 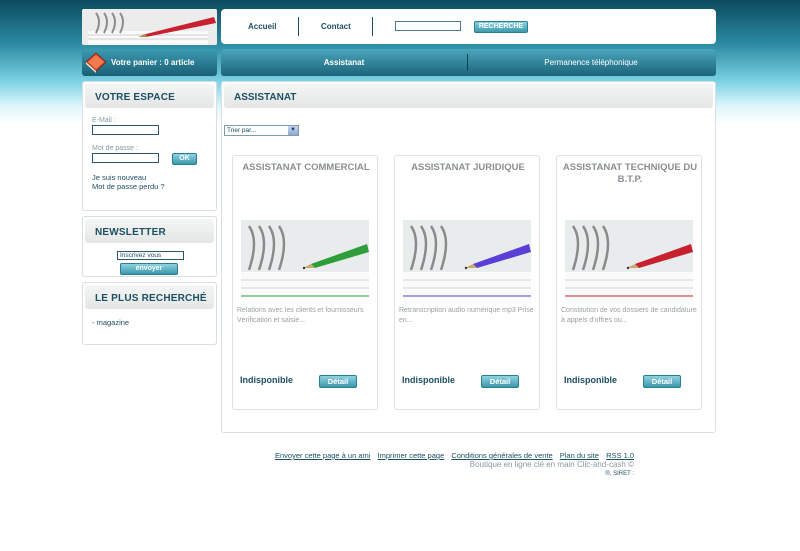 I want to click on popular-title: LE PLUS RECHERCHÉ, so click(x=149, y=297).